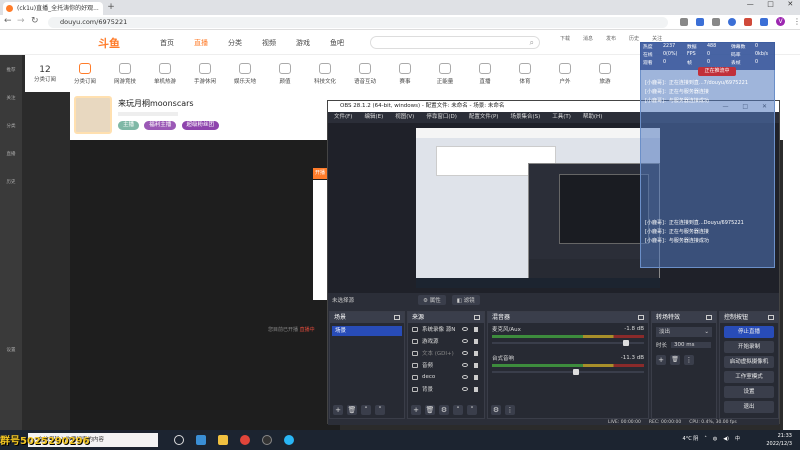 The image size is (800, 450). Describe the element at coordinates (373, 117) in the screenshot. I see `obs-menu-edit: 编辑(E)` at that location.